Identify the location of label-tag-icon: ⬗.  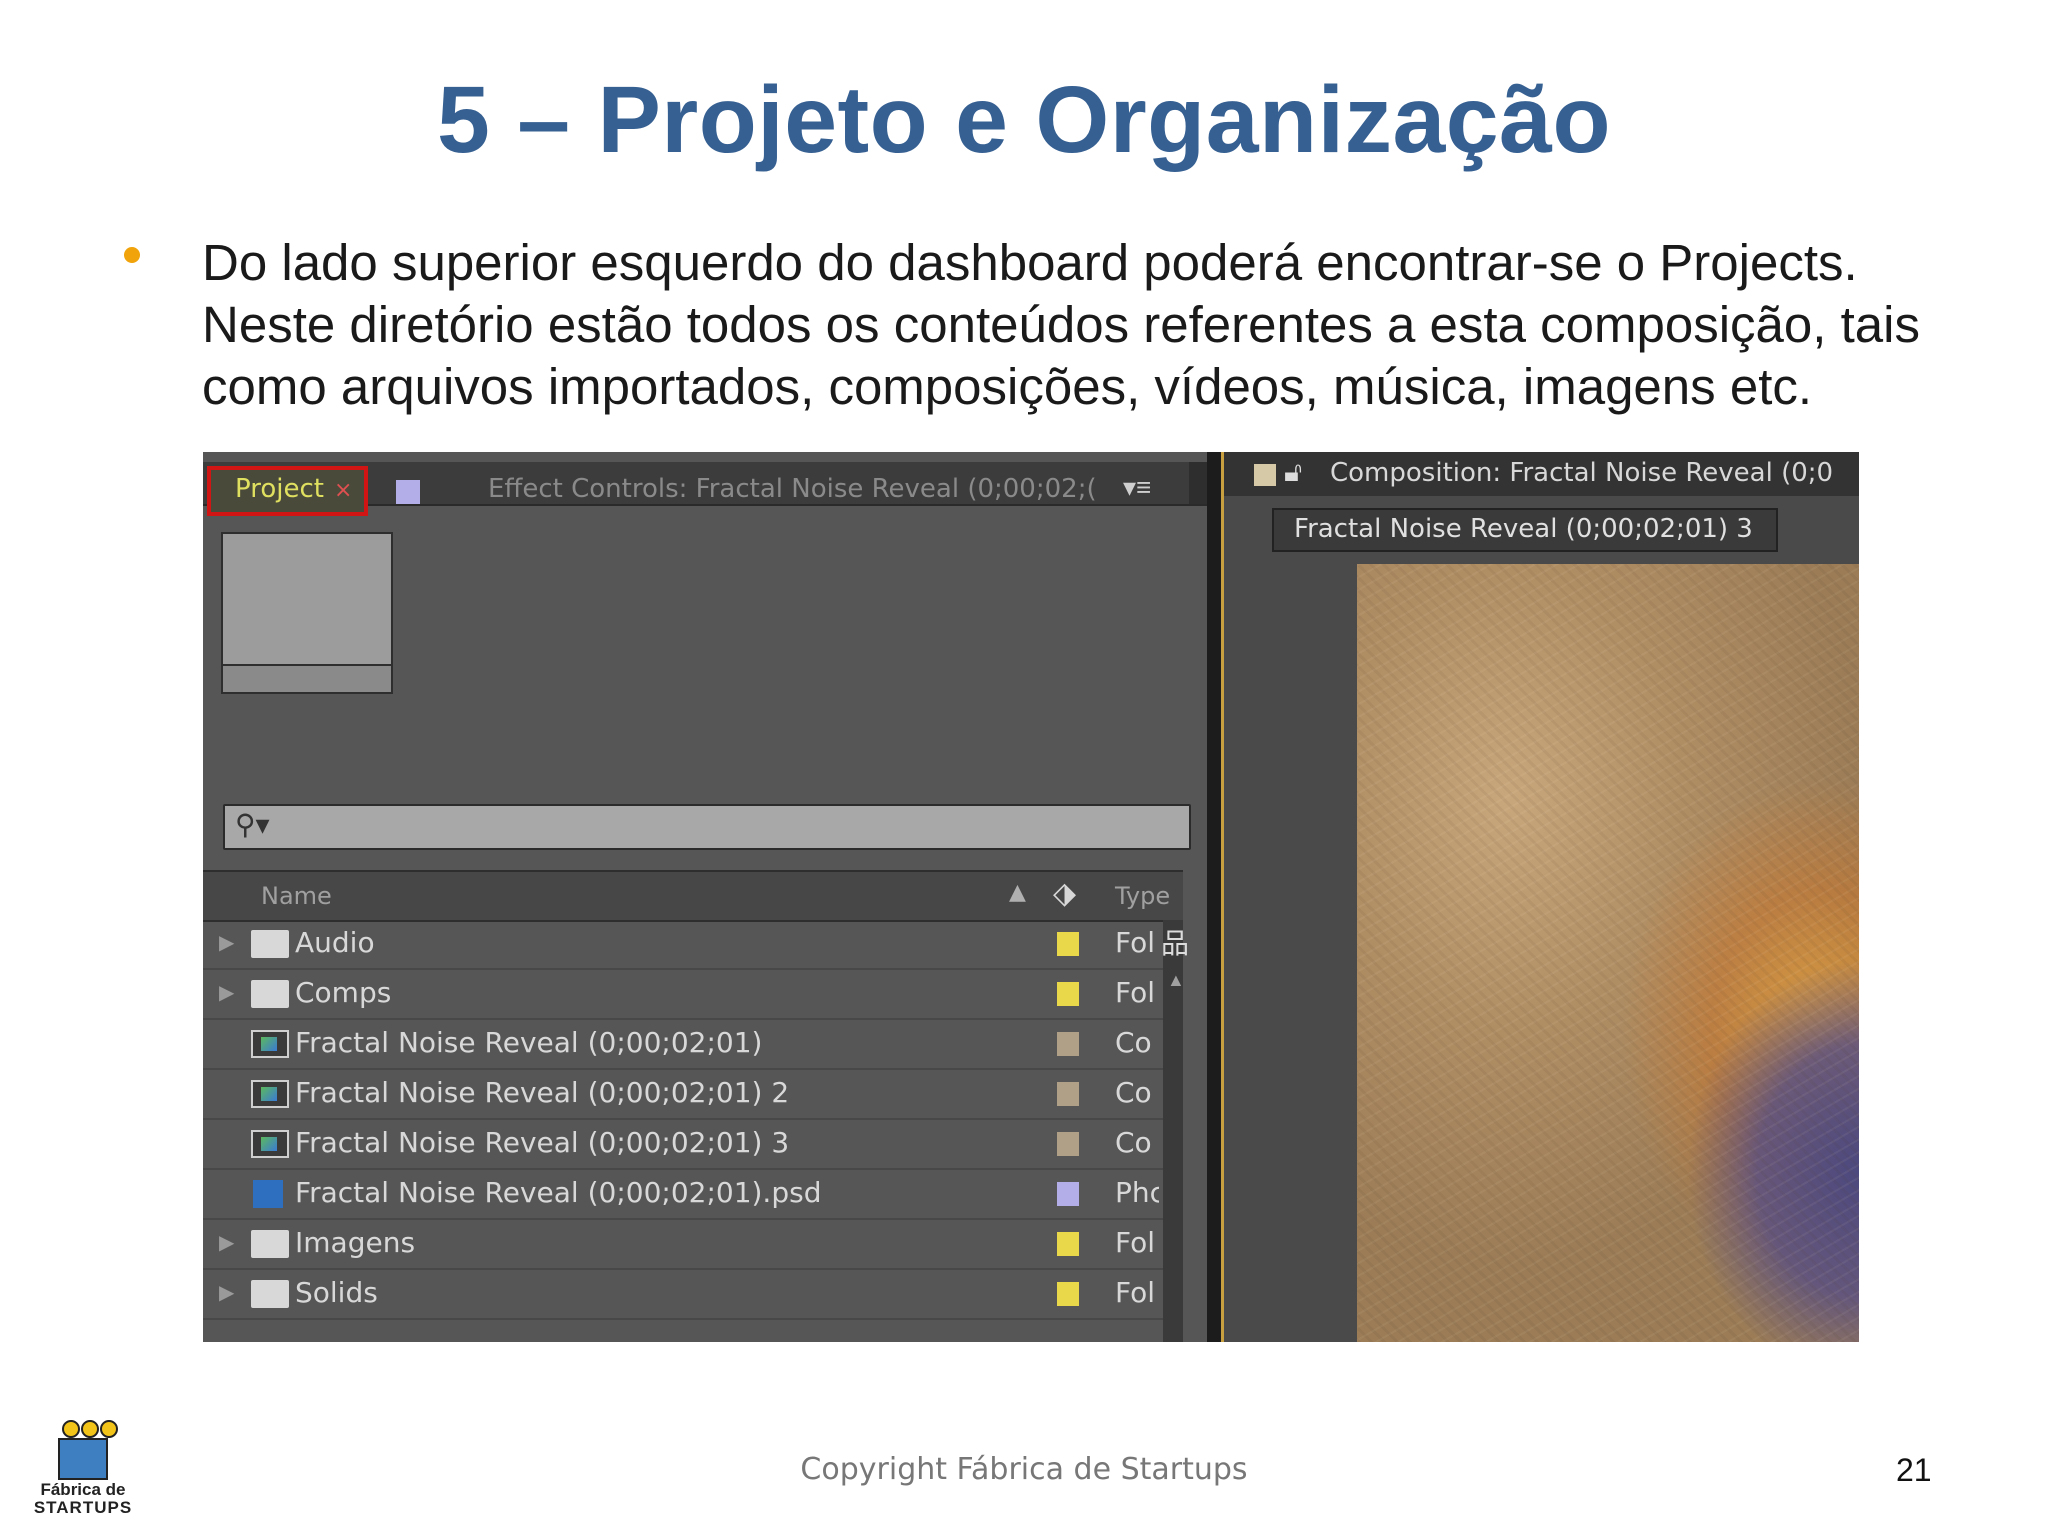
(1064, 893).